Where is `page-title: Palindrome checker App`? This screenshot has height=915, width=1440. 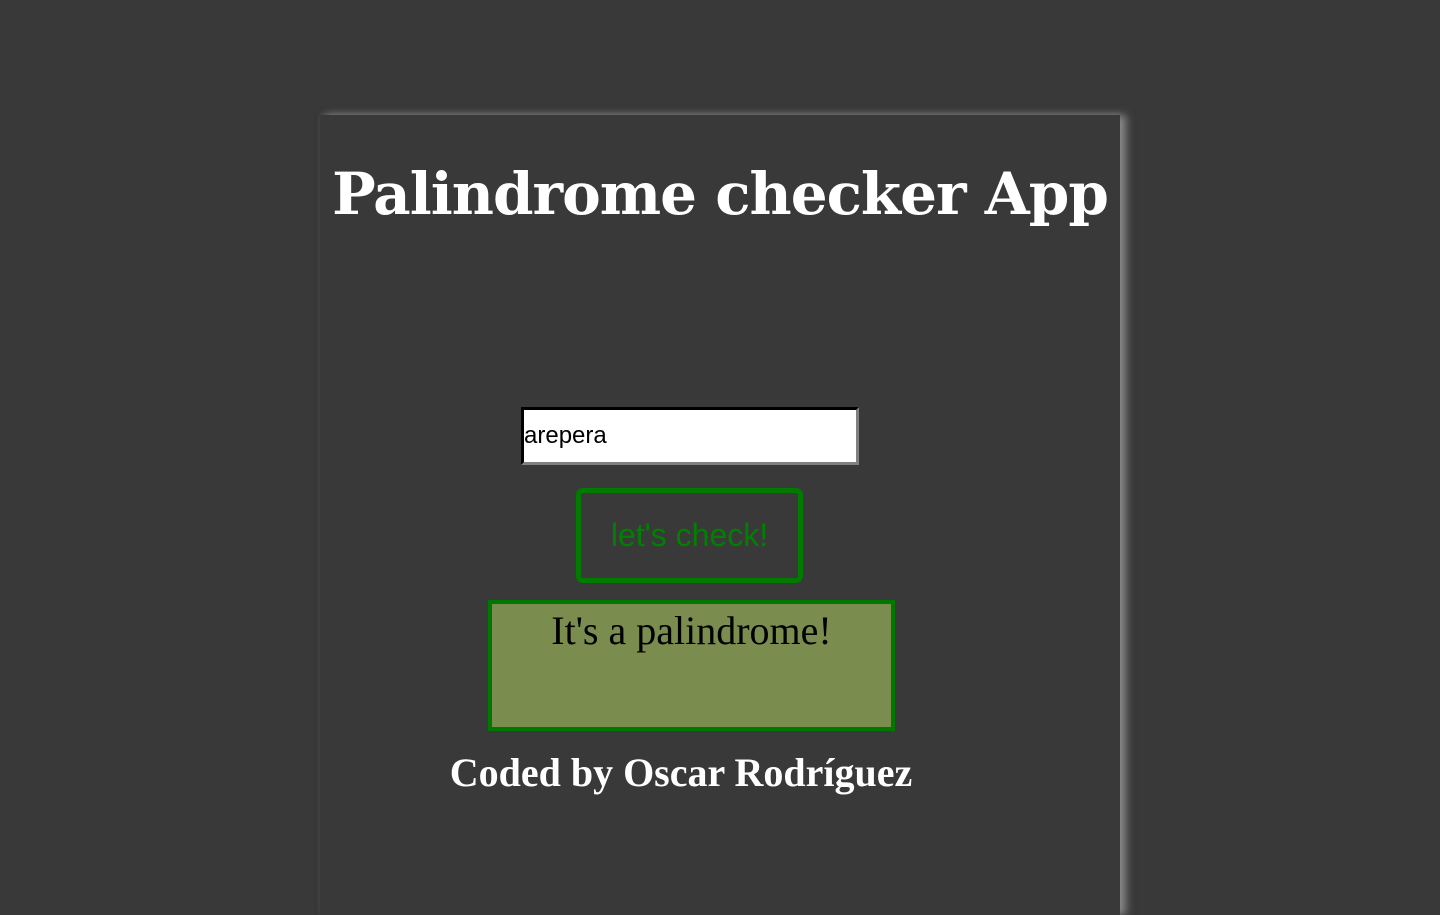
page-title: Palindrome checker App is located at coordinates (720, 194).